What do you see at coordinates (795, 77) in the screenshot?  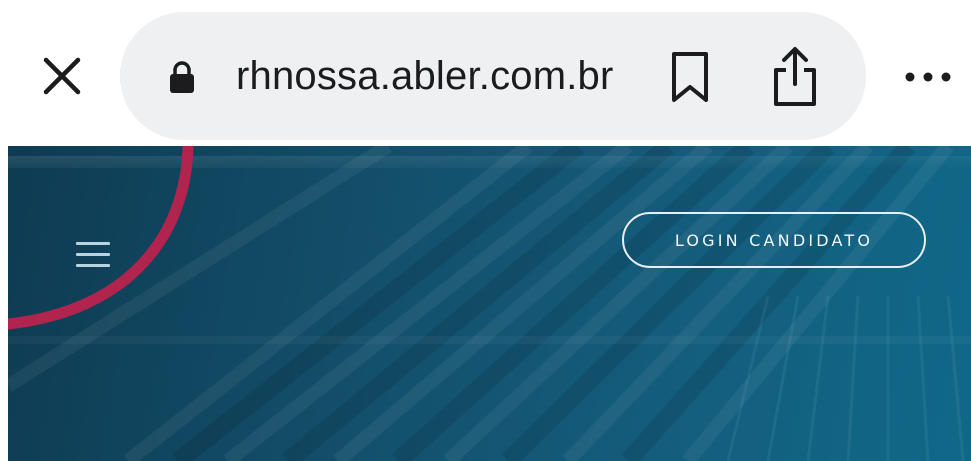 I see `share-icon` at bounding box center [795, 77].